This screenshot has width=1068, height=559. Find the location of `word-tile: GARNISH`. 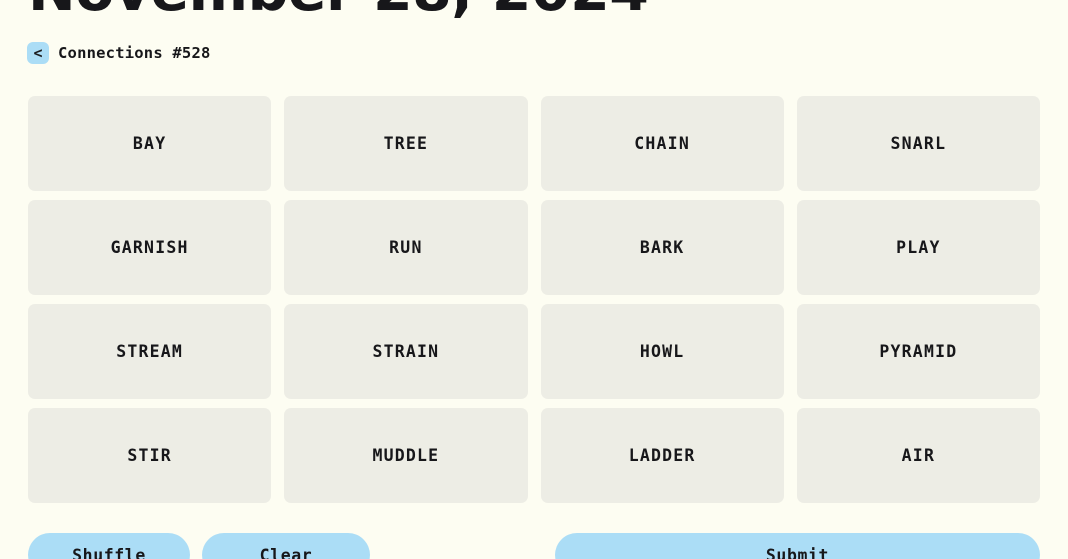

word-tile: GARNISH is located at coordinates (150, 247).